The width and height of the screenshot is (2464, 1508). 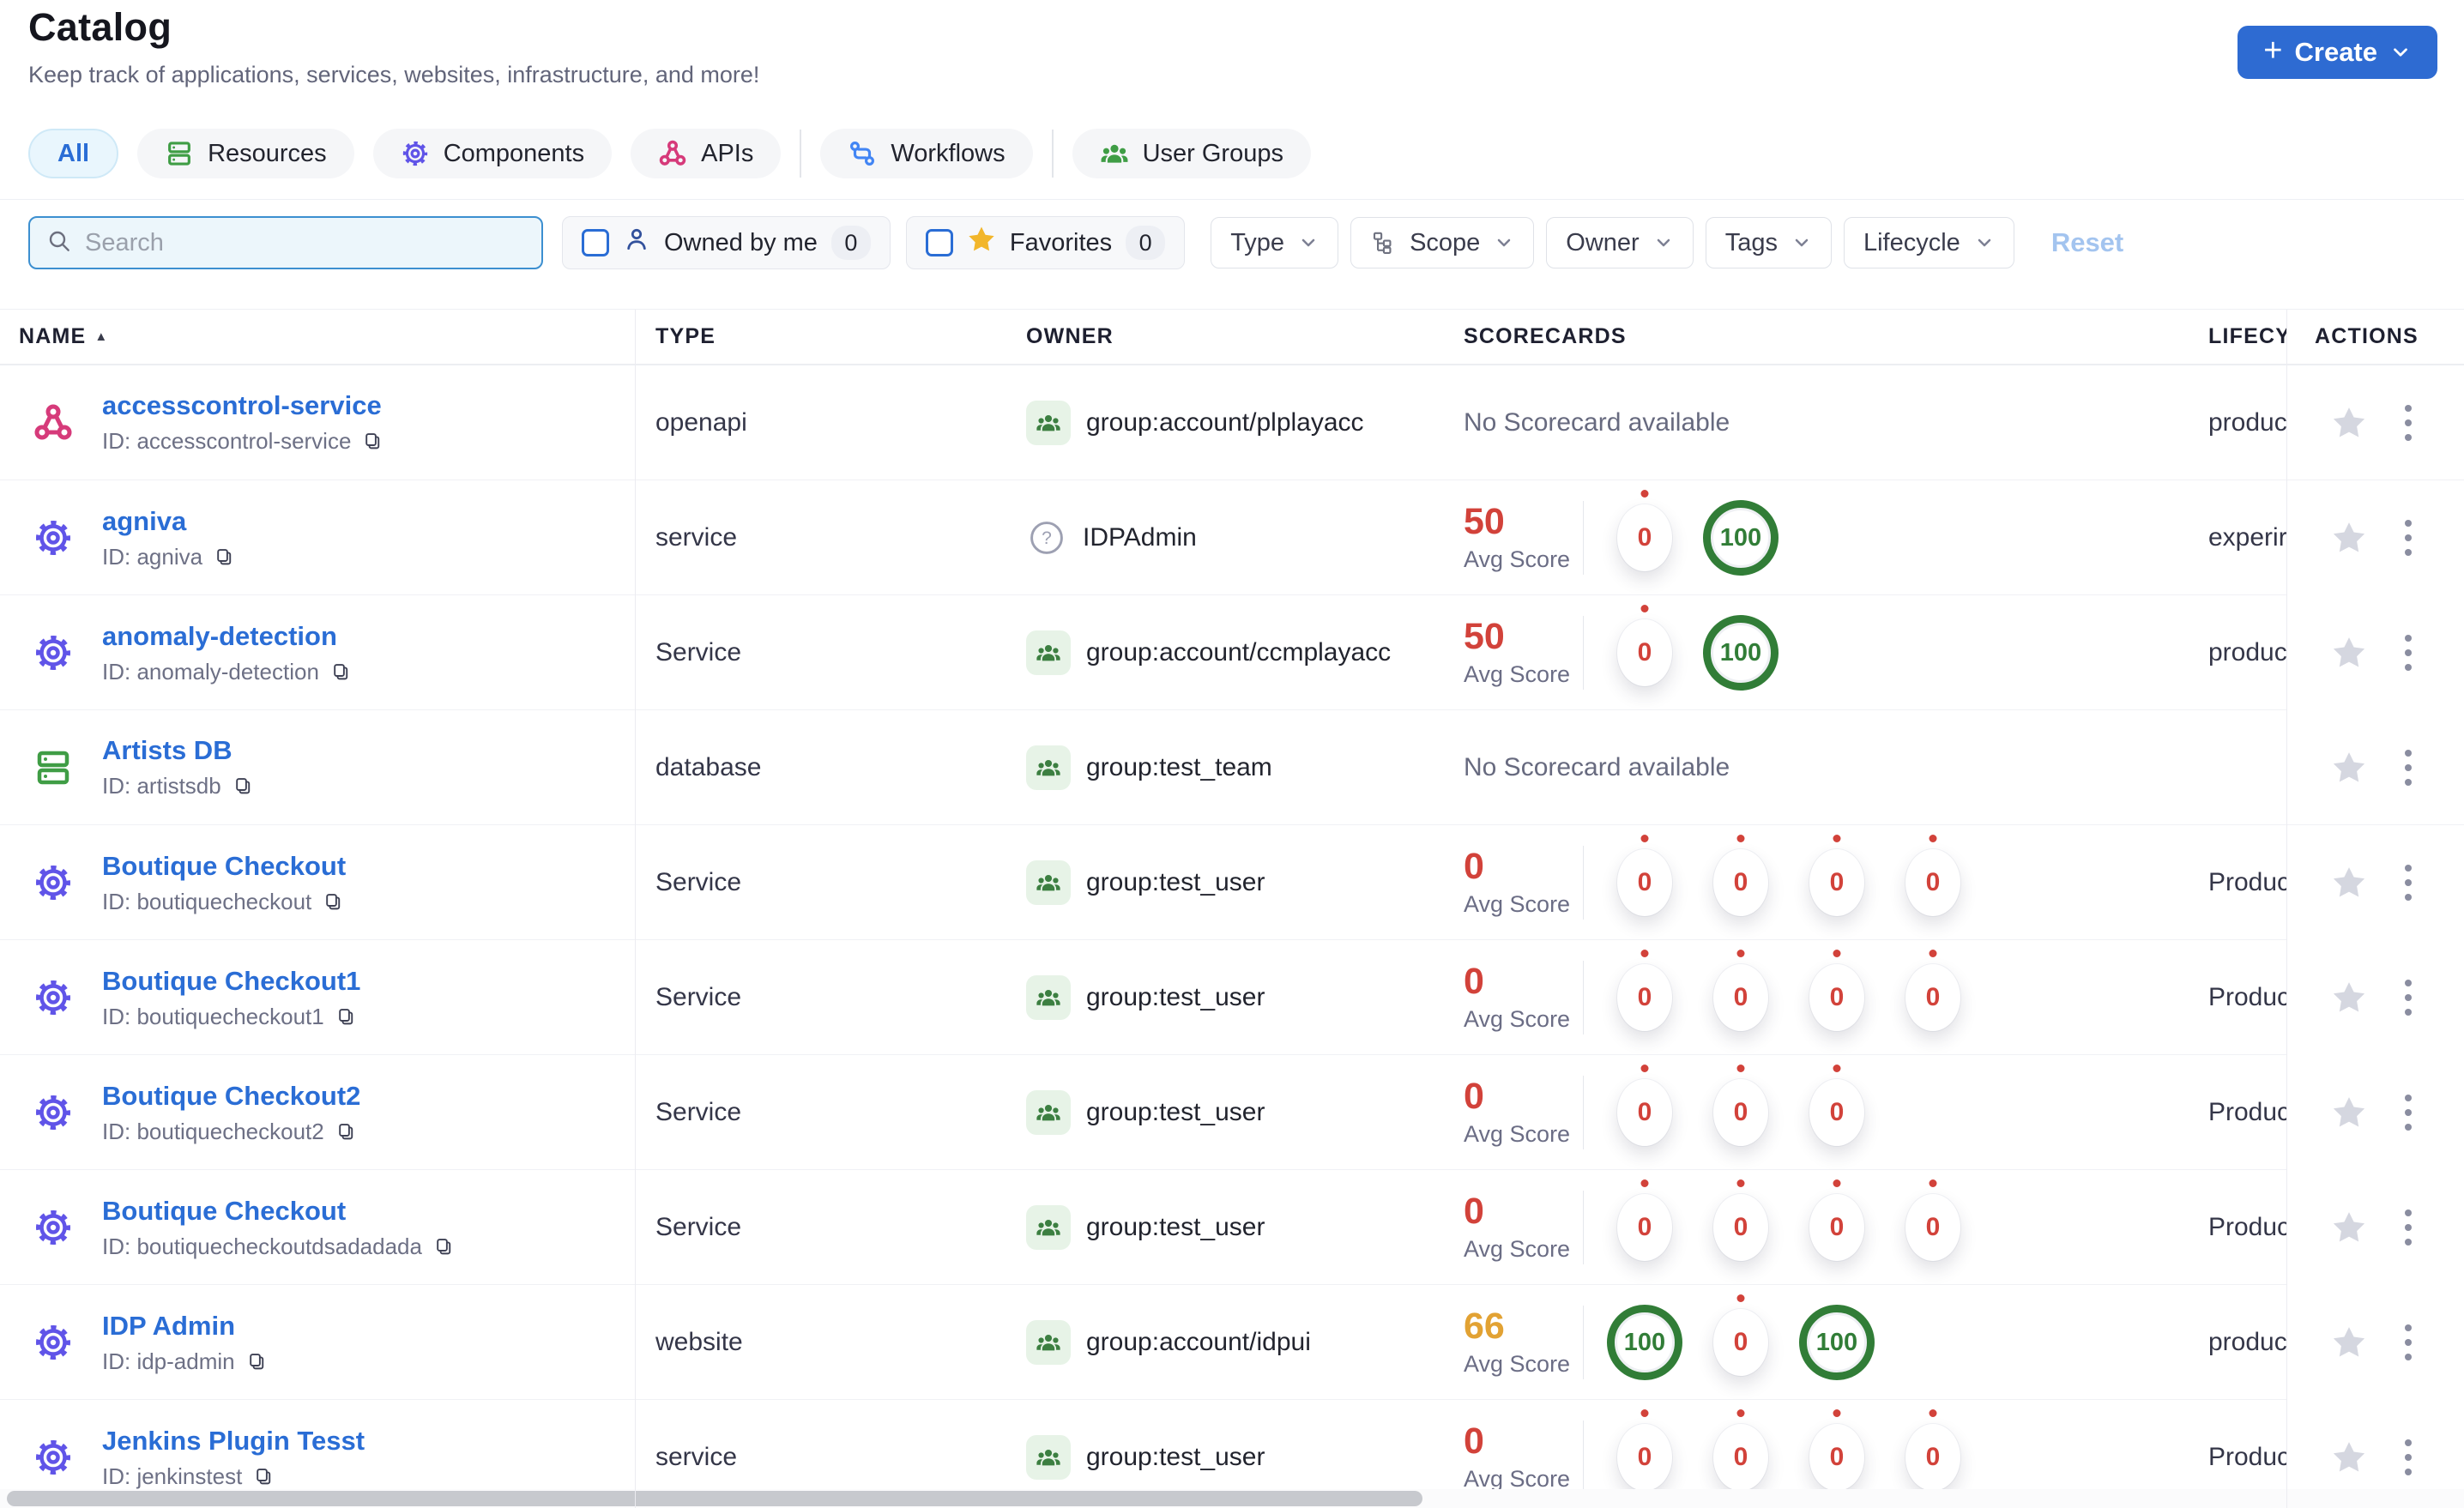 I want to click on owner-filter-dropdown: Owner, so click(x=1620, y=242).